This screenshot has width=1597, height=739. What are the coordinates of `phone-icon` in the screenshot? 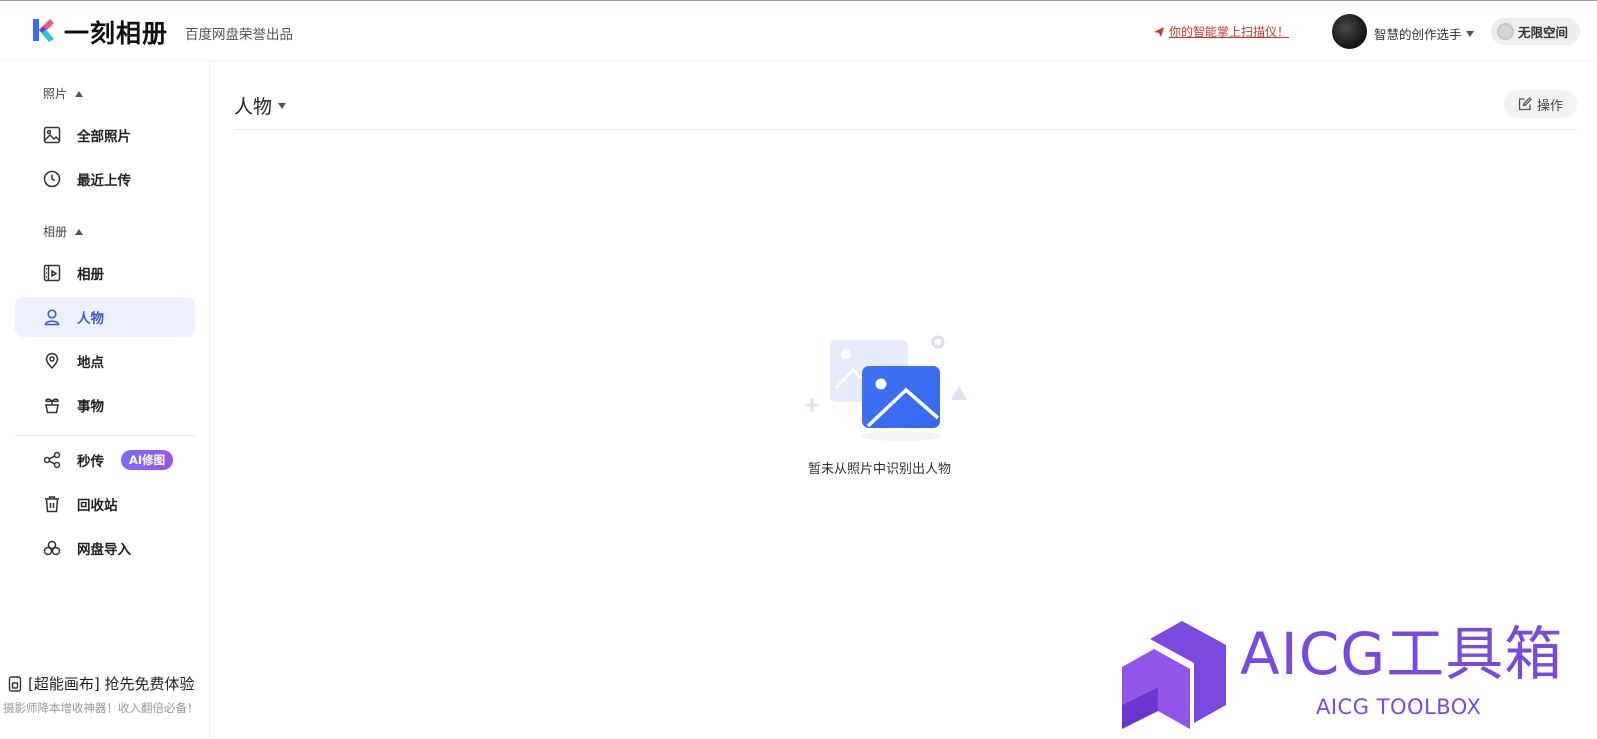 It's located at (15, 683).